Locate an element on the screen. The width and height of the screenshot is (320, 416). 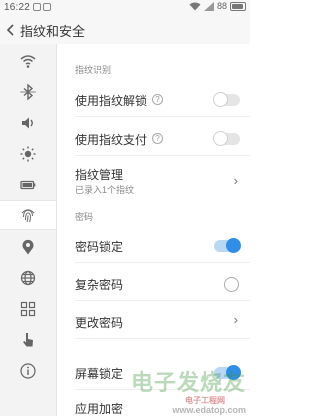
row-complex-password: 复杂密码 is located at coordinates (153, 283).